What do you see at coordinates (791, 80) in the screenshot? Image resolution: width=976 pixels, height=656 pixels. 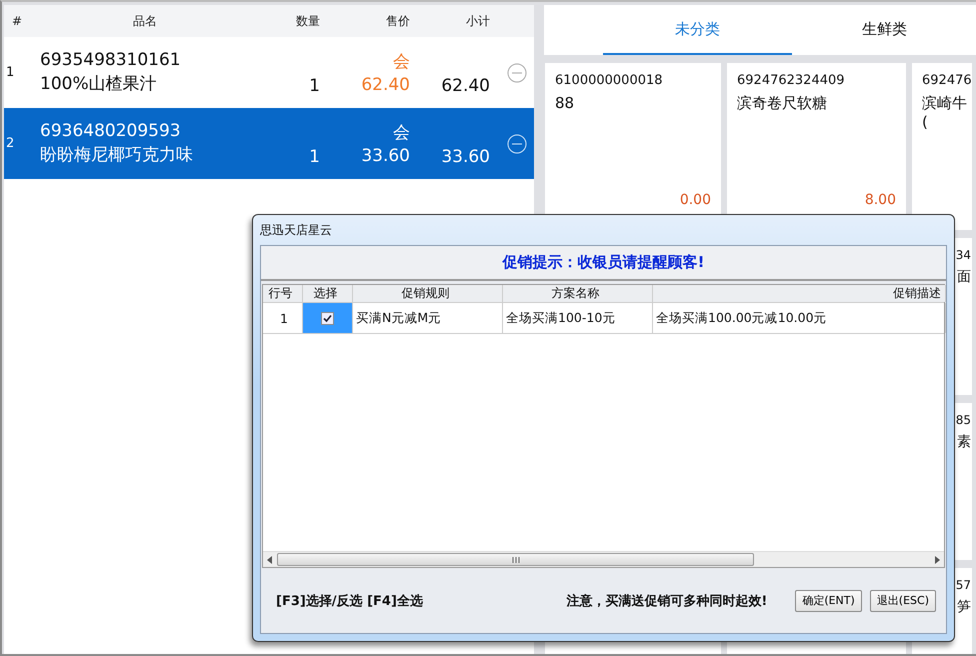 I see `product-code: 6924762324409` at bounding box center [791, 80].